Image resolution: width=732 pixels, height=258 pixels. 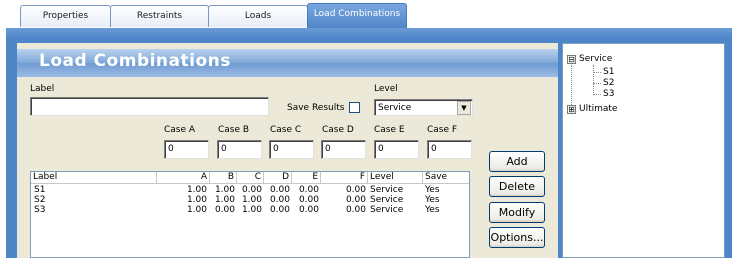 I want to click on level-caption: Level, so click(x=386, y=89).